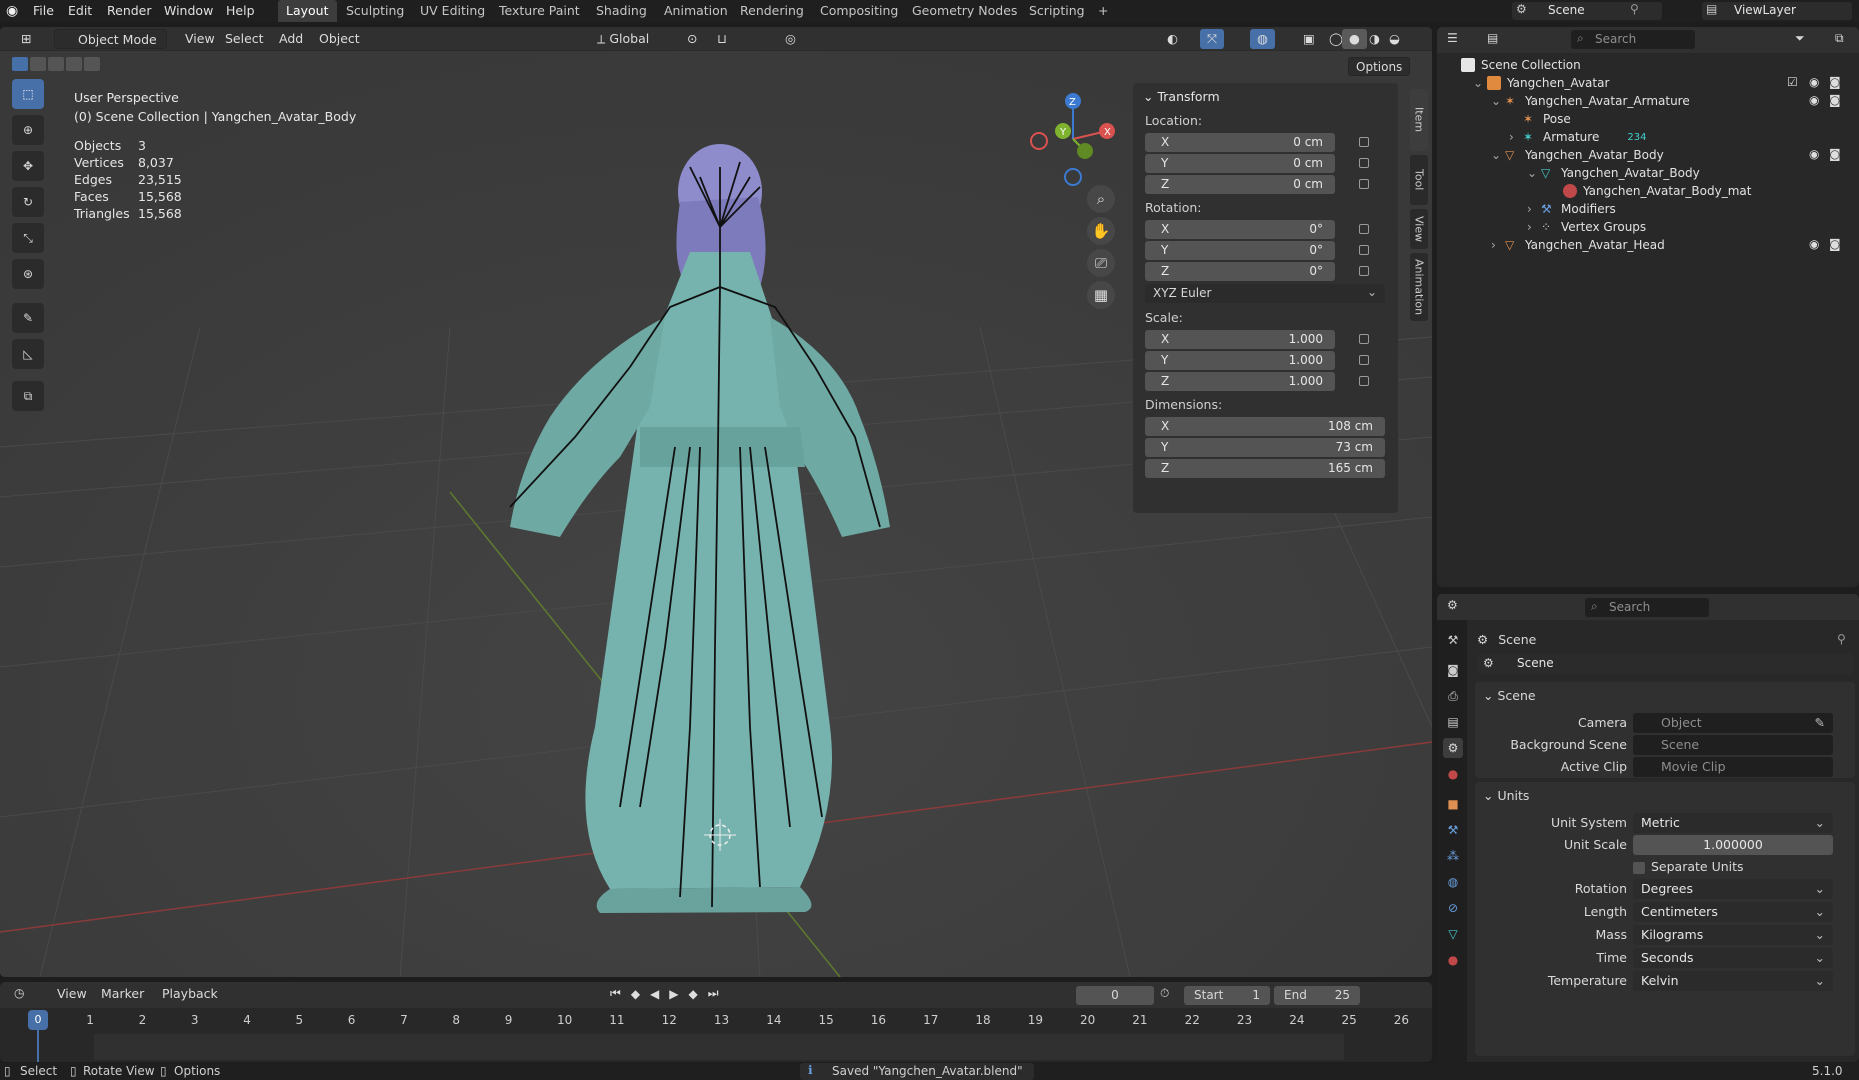 The width and height of the screenshot is (1859, 1080). Describe the element at coordinates (673, 994) in the screenshot. I see `play-icon: ▶` at that location.